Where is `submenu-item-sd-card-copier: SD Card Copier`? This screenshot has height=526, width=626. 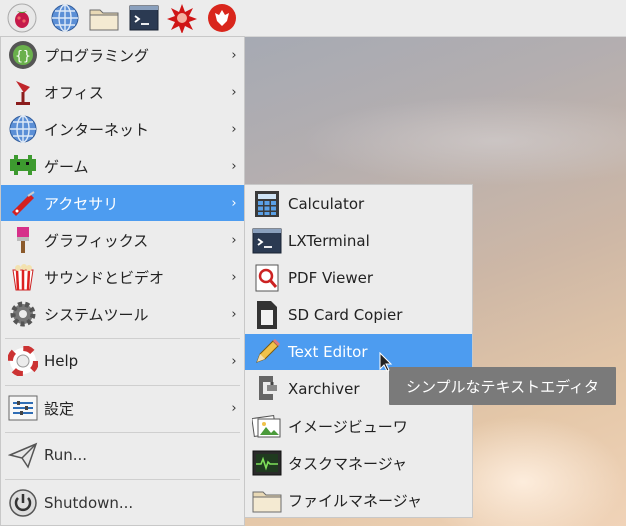
submenu-item-sd-card-copier: SD Card Copier is located at coordinates (358, 315).